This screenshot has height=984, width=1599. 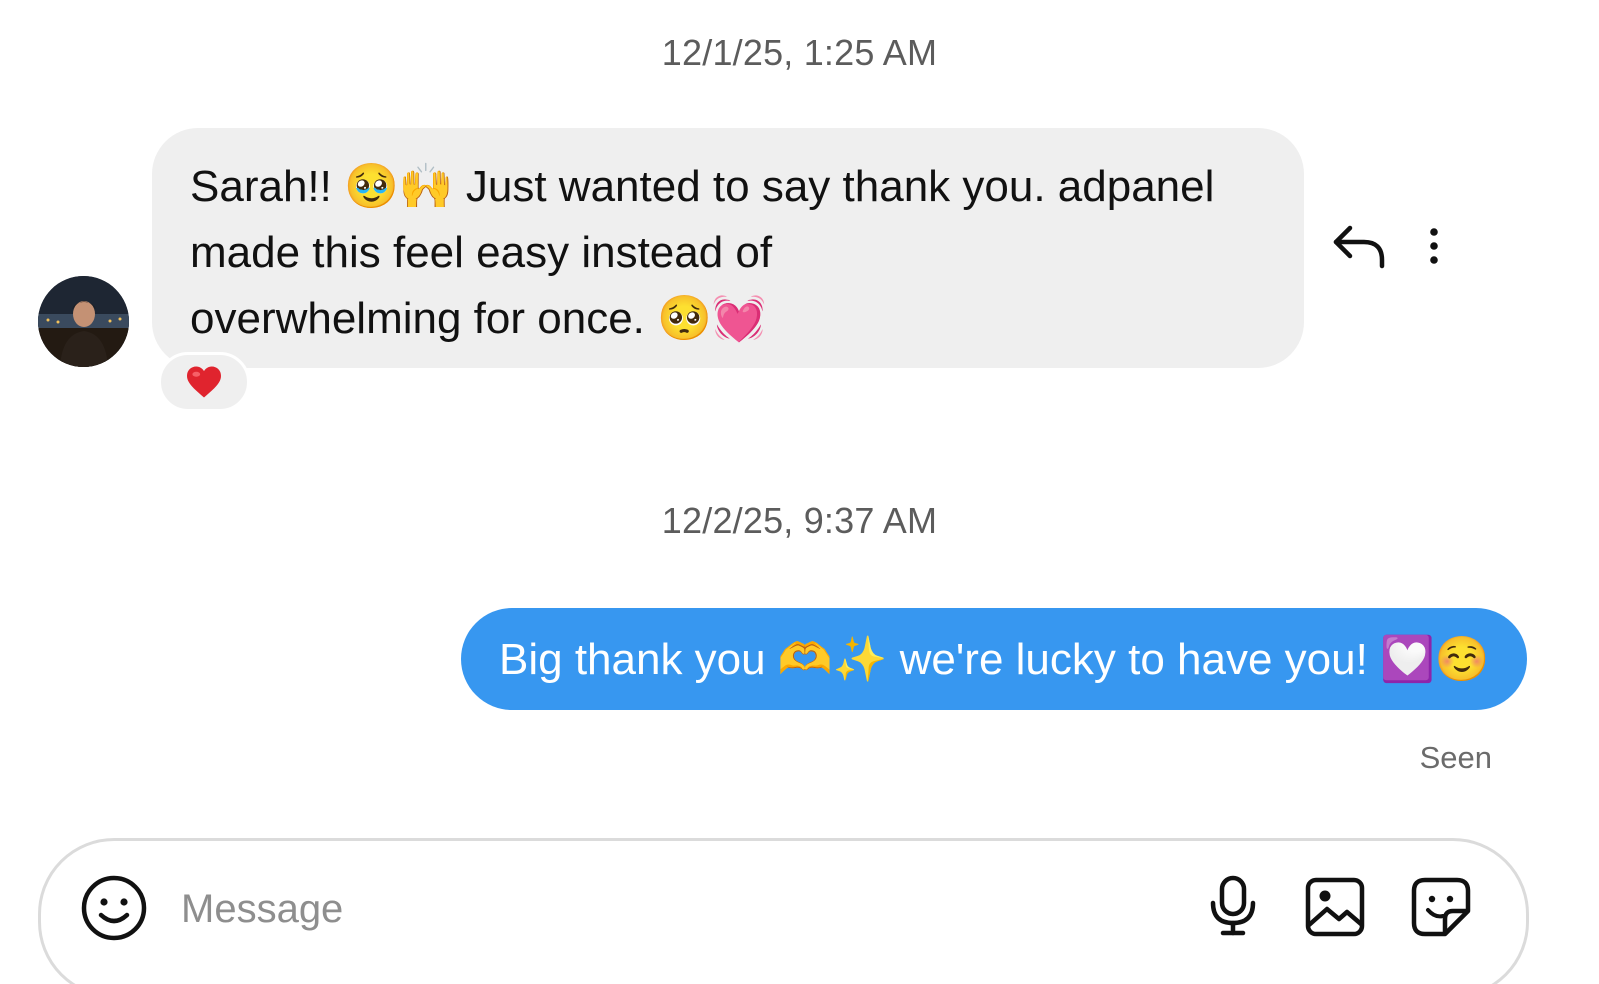 I want to click on heart-reaction-icon, so click(x=204, y=382).